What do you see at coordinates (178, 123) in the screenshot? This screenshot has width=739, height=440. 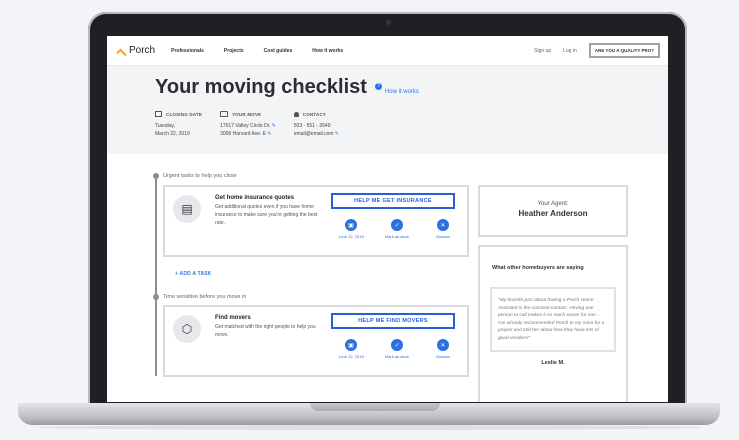 I see `closing-date-block: CLOSING DATE Tuesday, March 22, 2019` at bounding box center [178, 123].